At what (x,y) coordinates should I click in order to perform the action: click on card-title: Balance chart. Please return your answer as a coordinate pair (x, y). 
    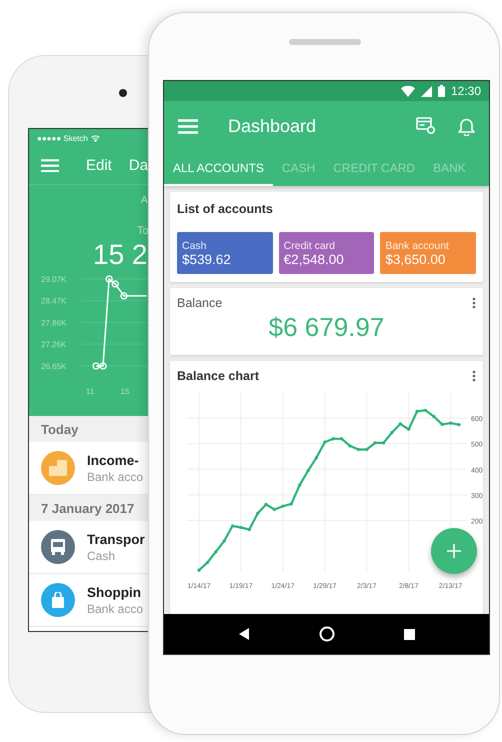
    Looking at the image, I should click on (218, 376).